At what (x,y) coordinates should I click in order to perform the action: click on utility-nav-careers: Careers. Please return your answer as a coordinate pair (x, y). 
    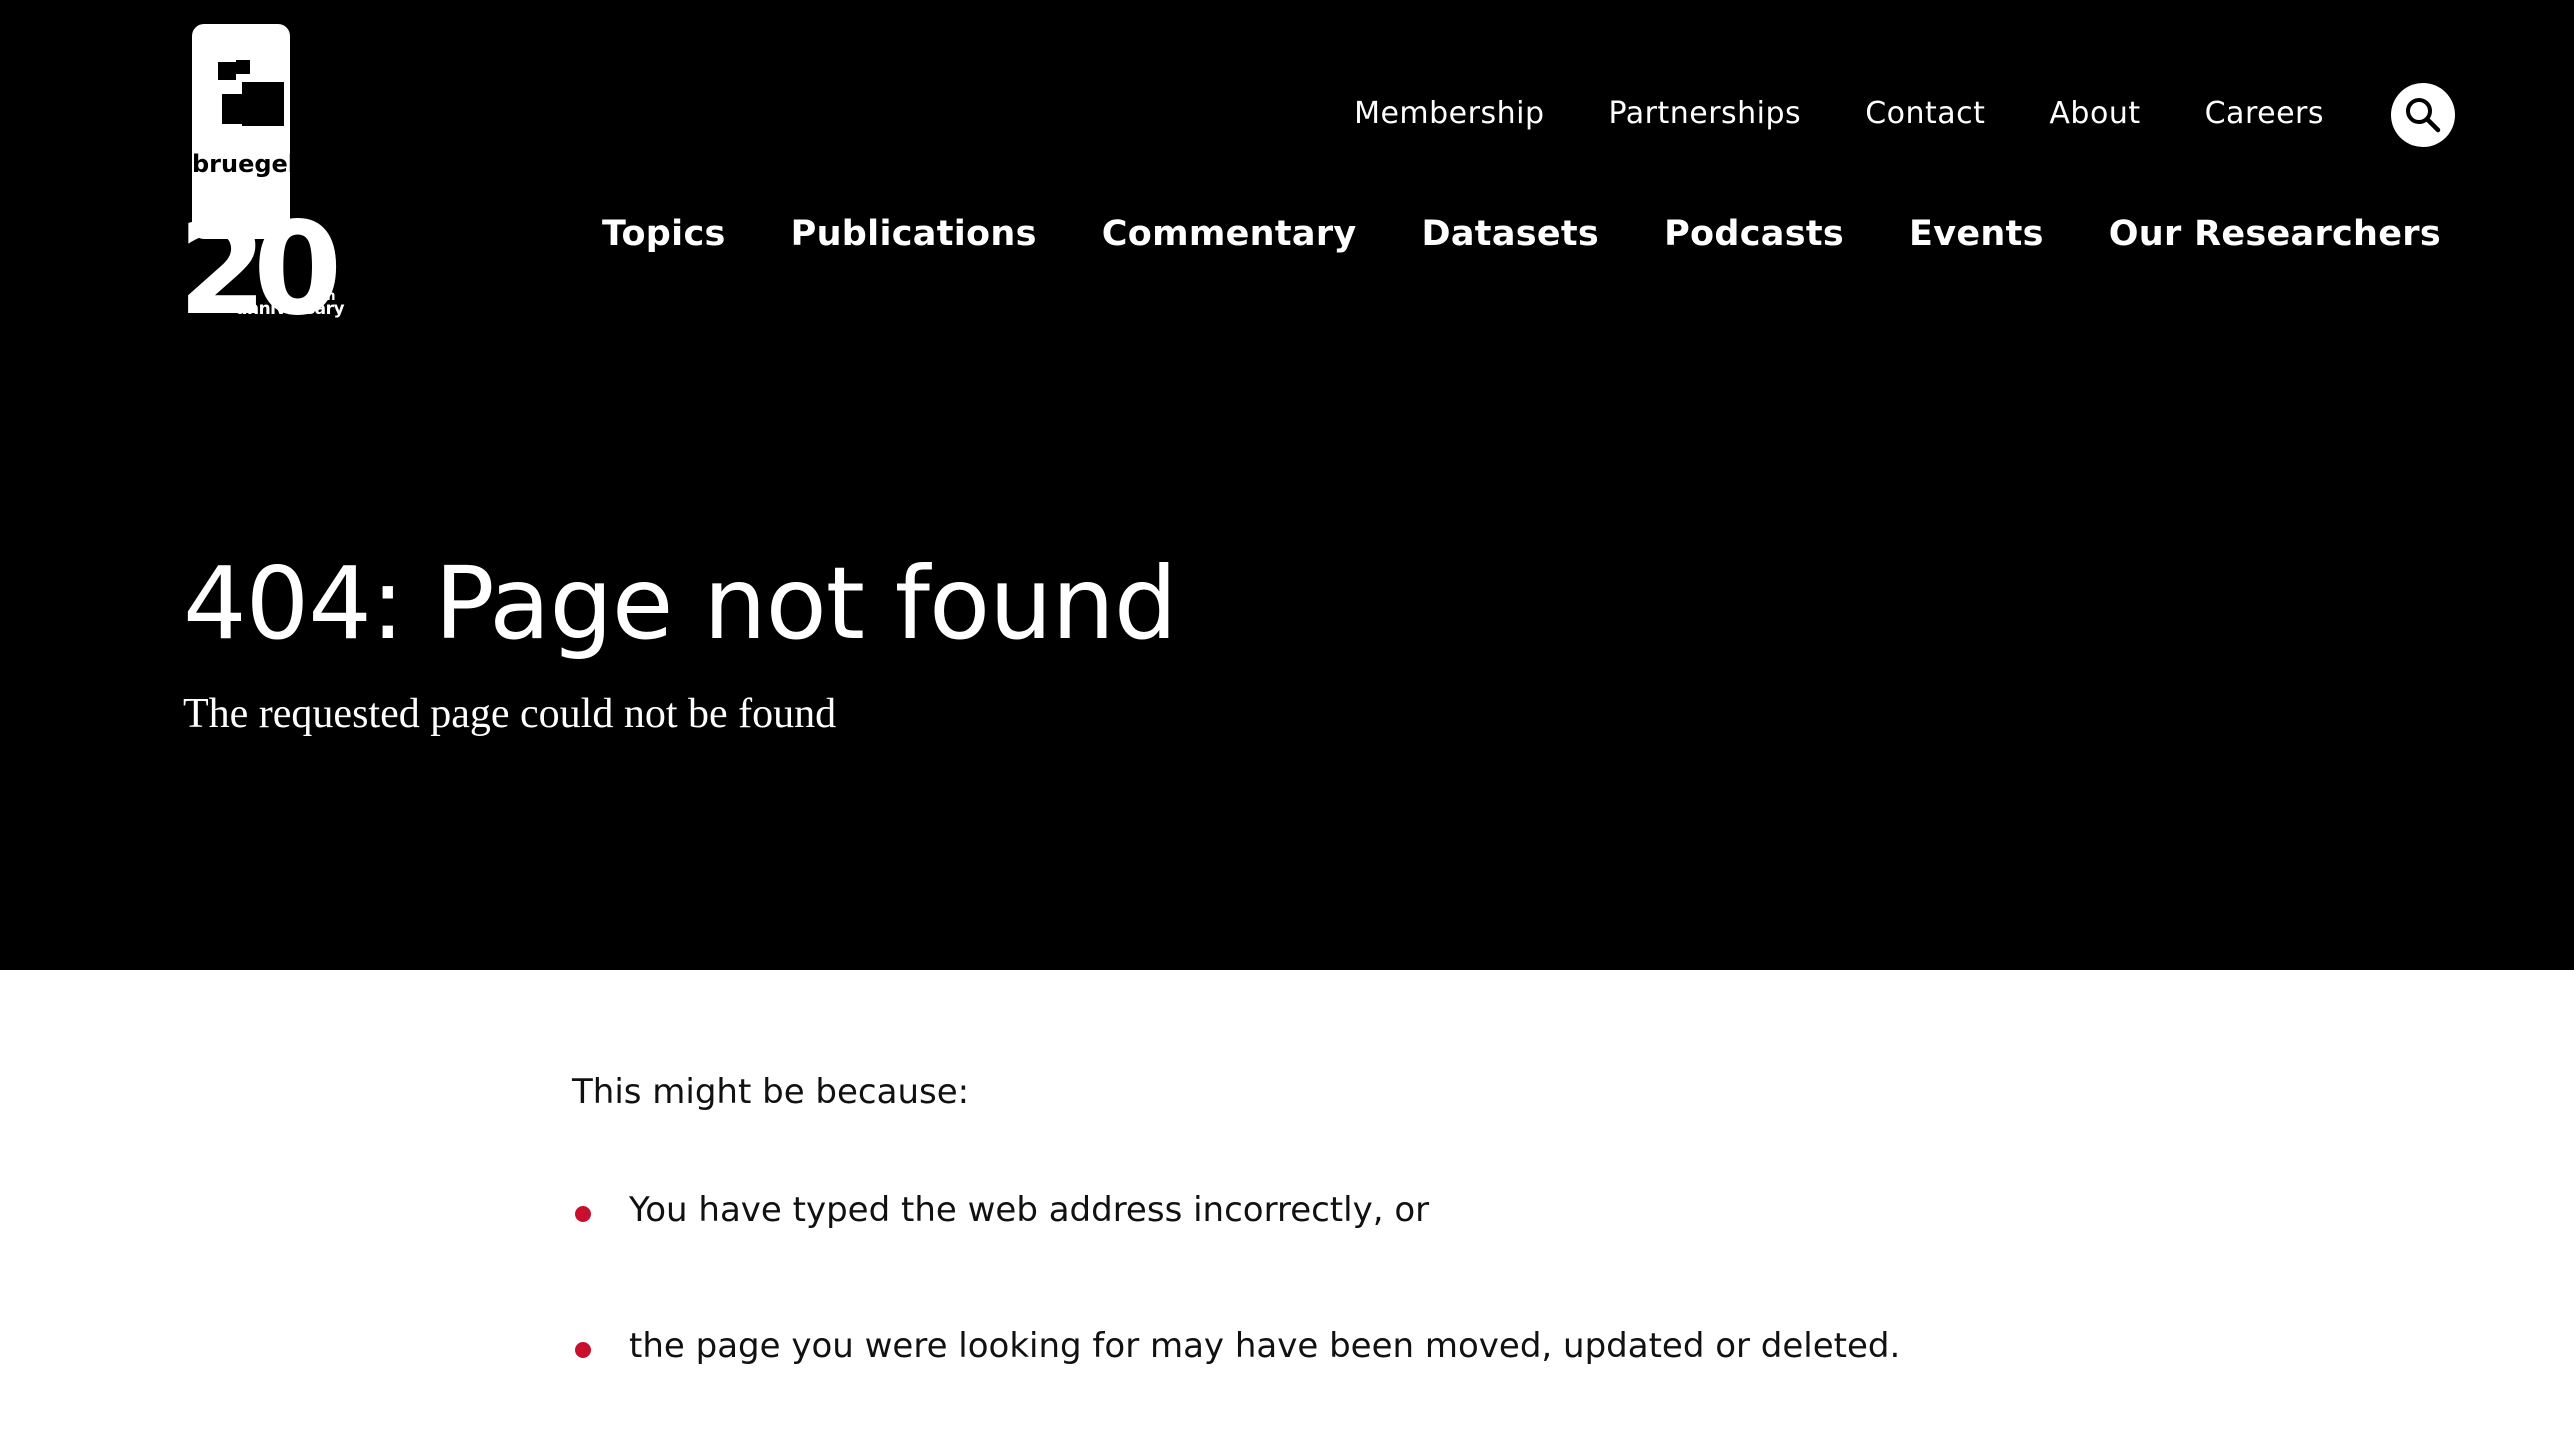
    Looking at the image, I should click on (2264, 113).